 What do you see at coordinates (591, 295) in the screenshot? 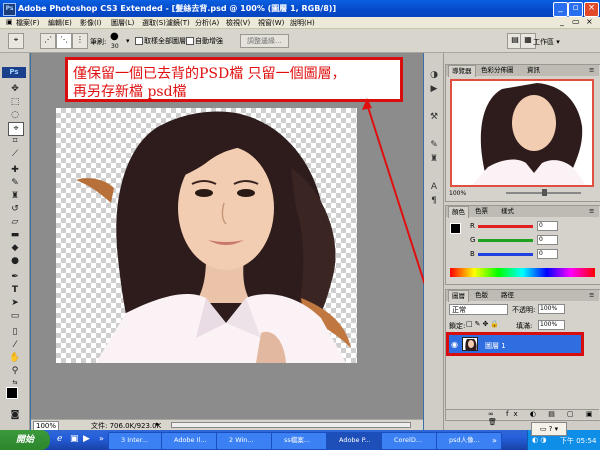
I see `layers-panel-menu-icon: ≡` at bounding box center [591, 295].